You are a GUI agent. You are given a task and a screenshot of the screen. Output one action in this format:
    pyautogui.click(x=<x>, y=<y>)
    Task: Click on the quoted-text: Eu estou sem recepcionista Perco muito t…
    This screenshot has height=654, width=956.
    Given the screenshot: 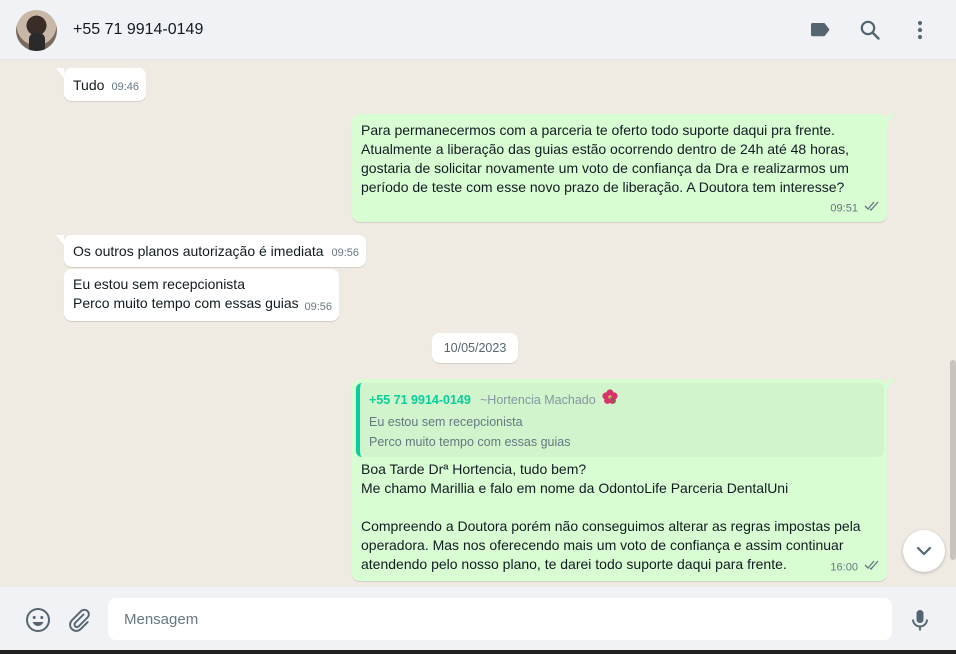 What is the action you would take?
    pyautogui.click(x=470, y=432)
    